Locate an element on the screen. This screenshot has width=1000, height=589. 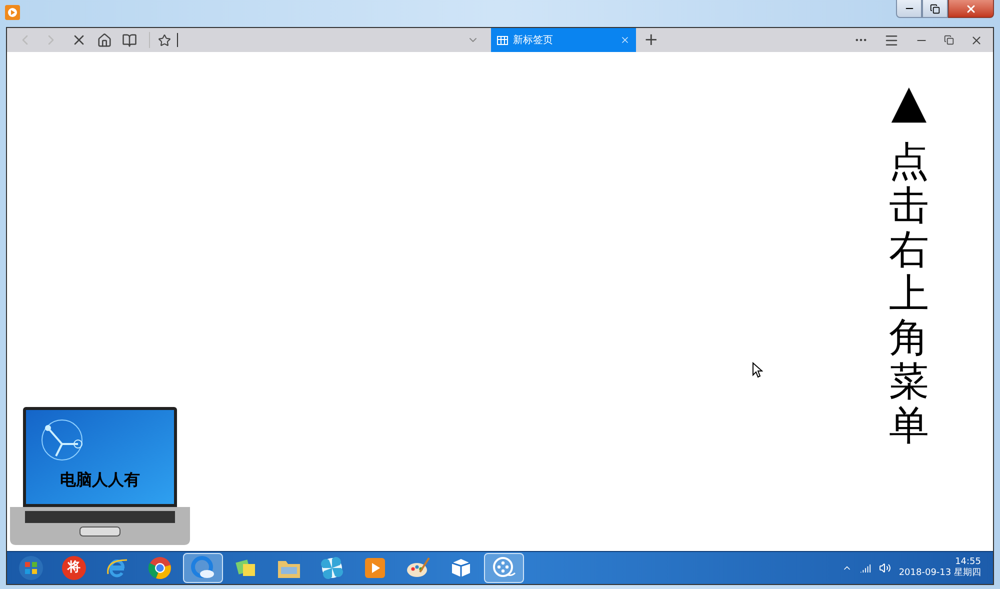
favorite-icon is located at coordinates (164, 40).